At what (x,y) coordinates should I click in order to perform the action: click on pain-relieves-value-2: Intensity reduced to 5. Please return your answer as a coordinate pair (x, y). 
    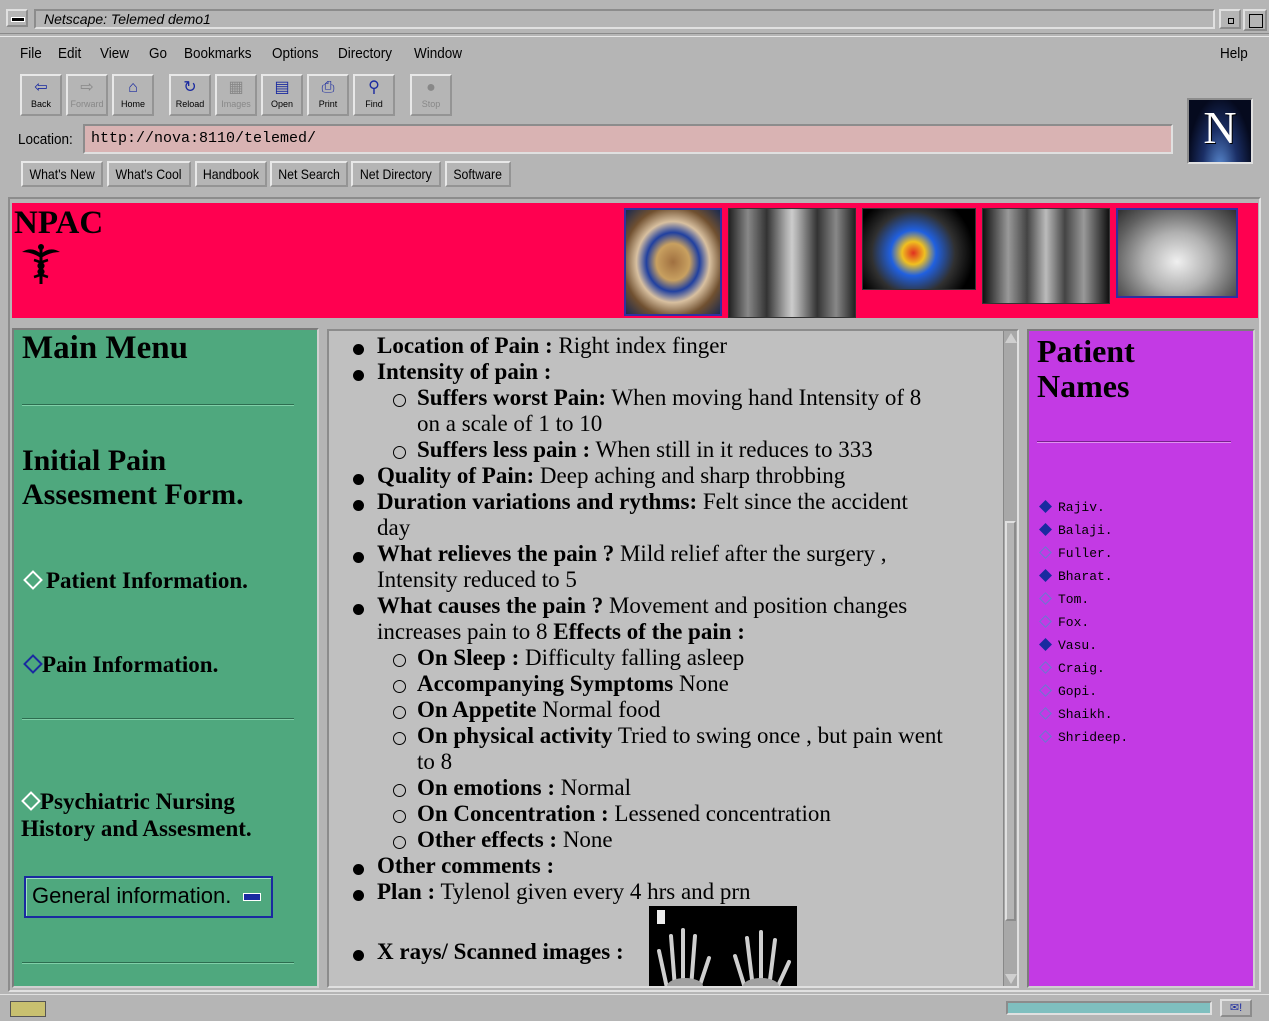
    Looking at the image, I should click on (477, 579).